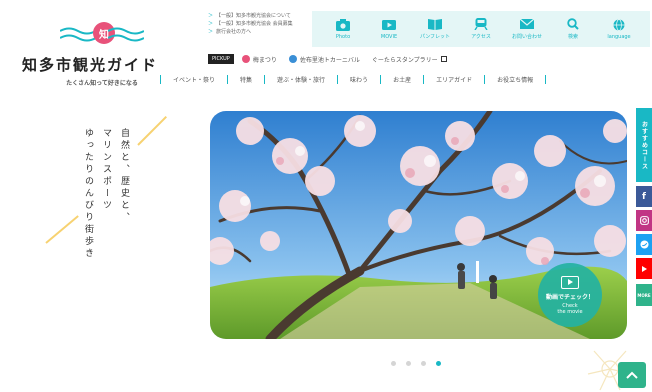  Describe the element at coordinates (102, 83) in the screenshot. I see `logo-tagline: たくさん知って好きになる` at that location.